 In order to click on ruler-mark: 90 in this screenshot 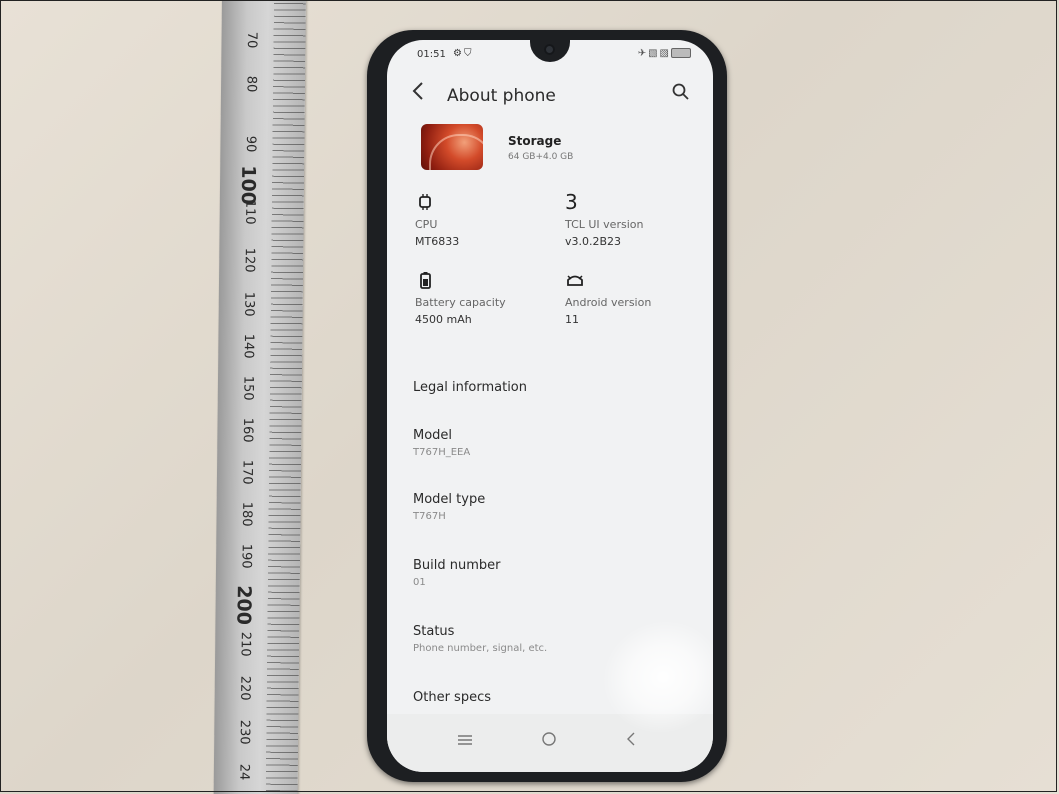, I will do `click(250, 144)`.